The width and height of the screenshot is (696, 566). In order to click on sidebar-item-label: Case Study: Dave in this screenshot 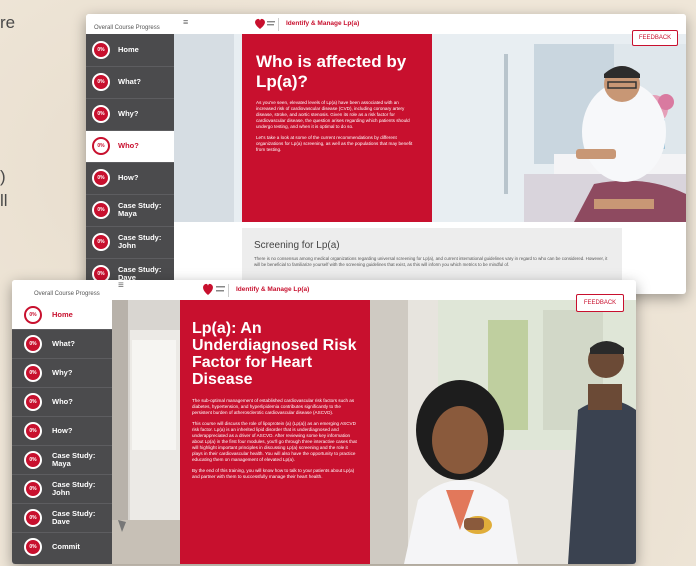, I will do `click(74, 517)`.